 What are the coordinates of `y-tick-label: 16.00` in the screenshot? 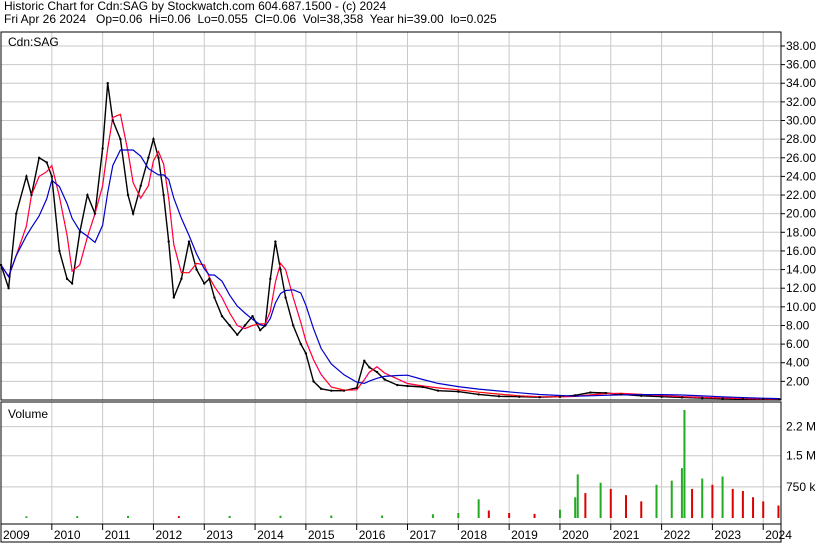 It's located at (801, 251).